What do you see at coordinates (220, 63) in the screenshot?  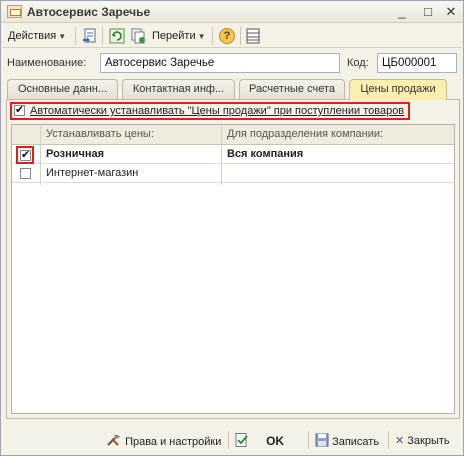 I see `name-field: Автосервис Заречье` at bounding box center [220, 63].